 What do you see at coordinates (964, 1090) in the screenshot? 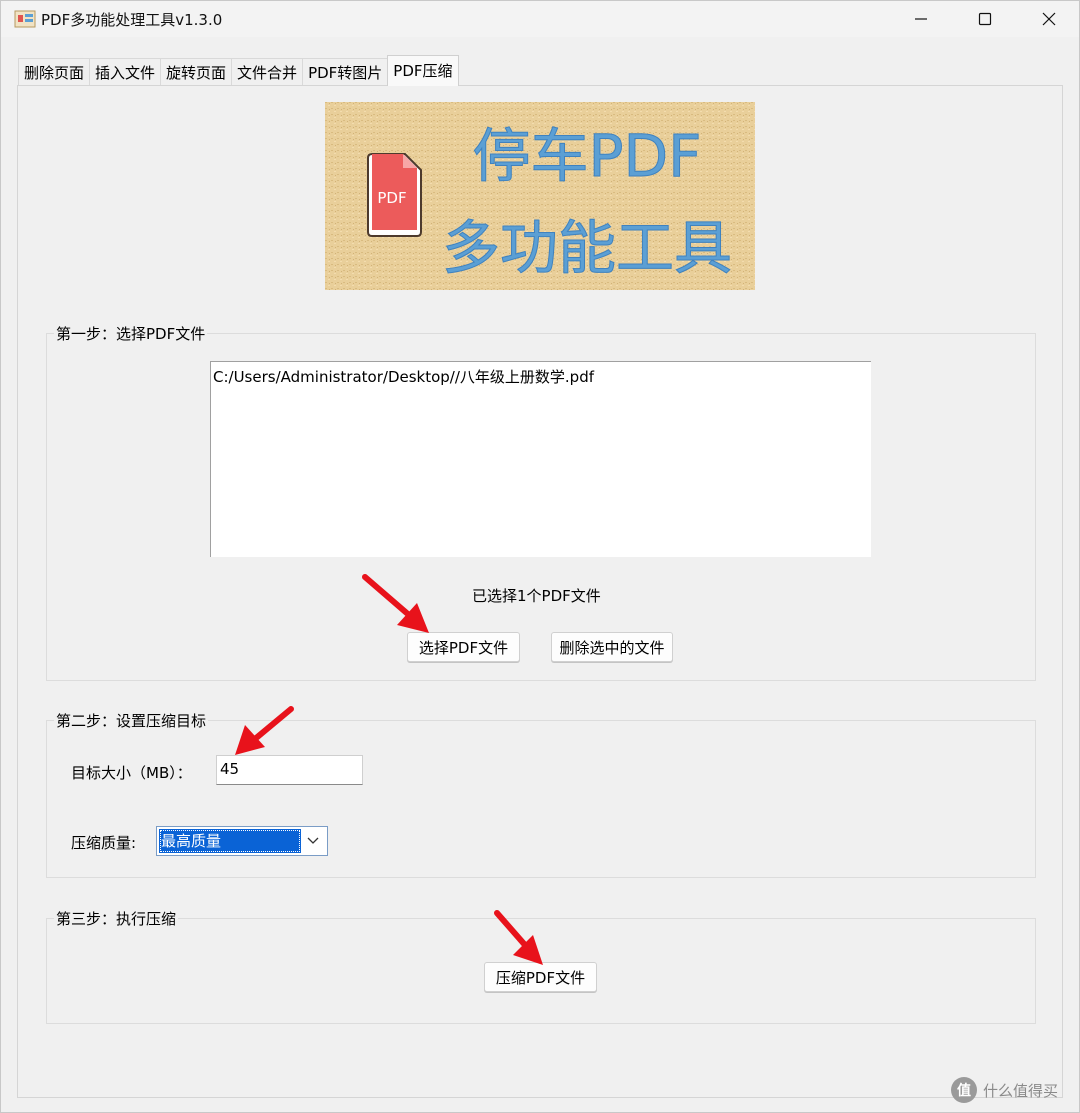
I see `watermark-badge: 值` at bounding box center [964, 1090].